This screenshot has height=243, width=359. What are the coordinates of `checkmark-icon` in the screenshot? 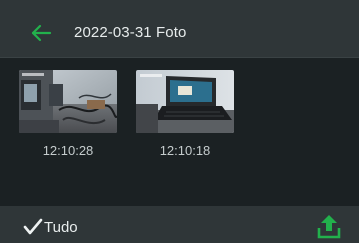 It's located at (33, 226).